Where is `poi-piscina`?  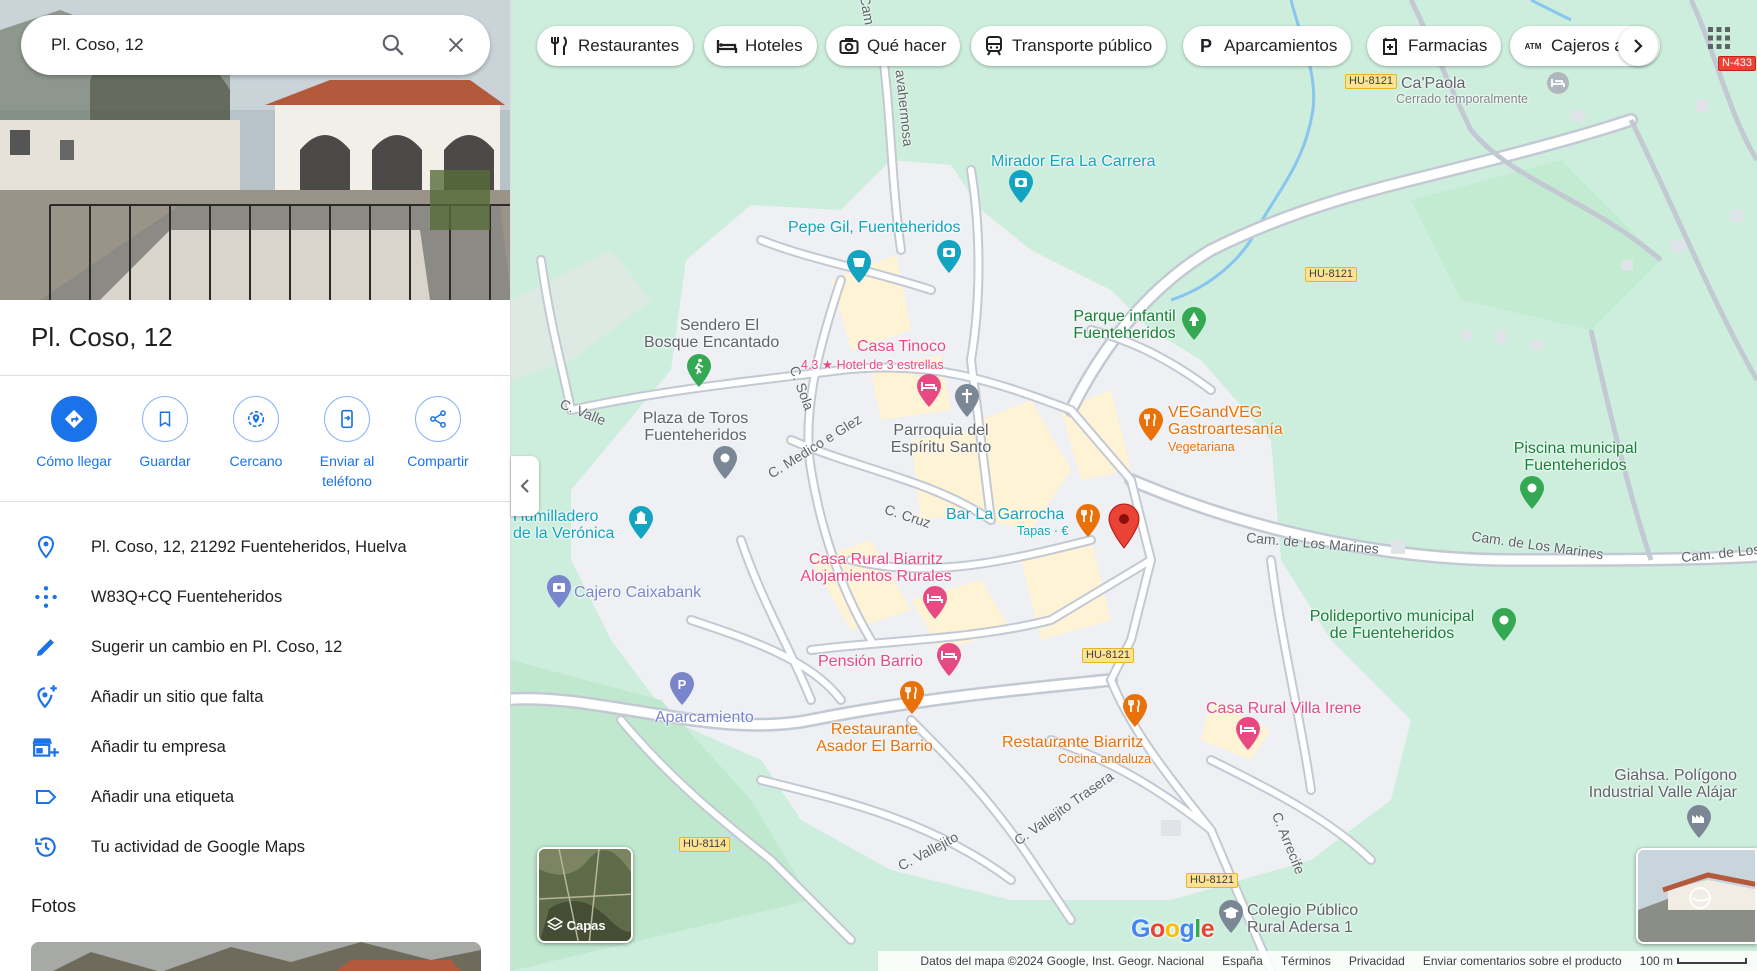
poi-piscina is located at coordinates (1532, 495).